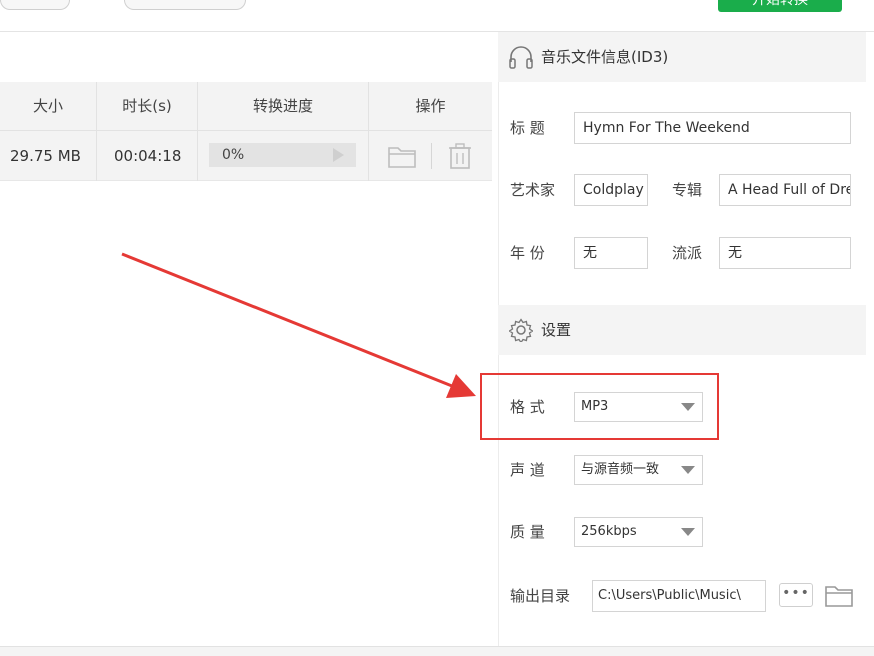  I want to click on id3-section-title: 音乐文件信息(ID3), so click(605, 57).